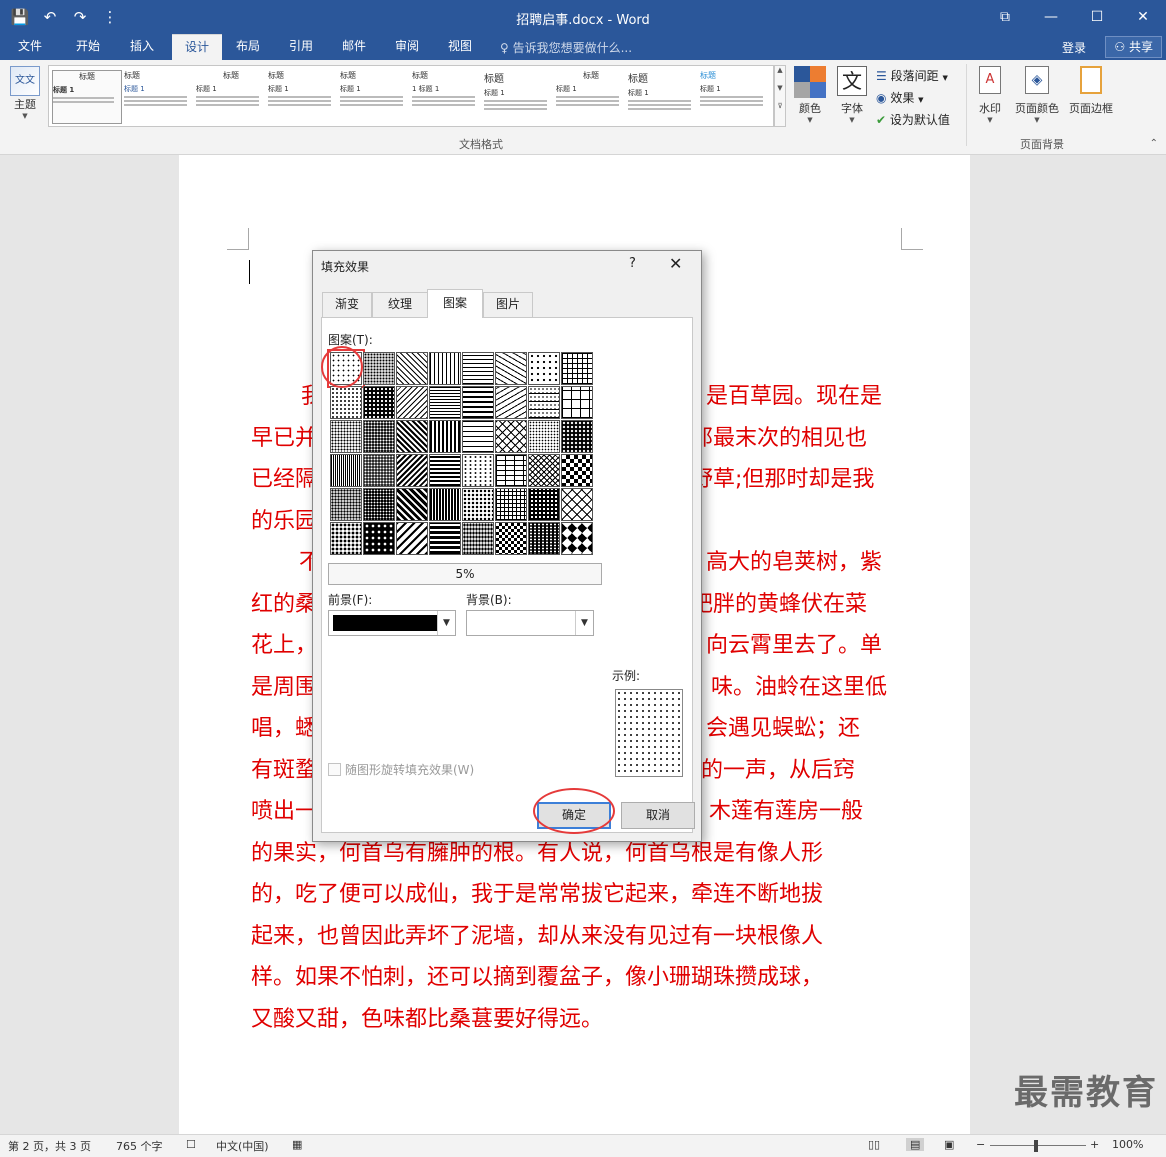  Describe the element at coordinates (1143, 17) in the screenshot. I see `close-icon: ✕` at that location.